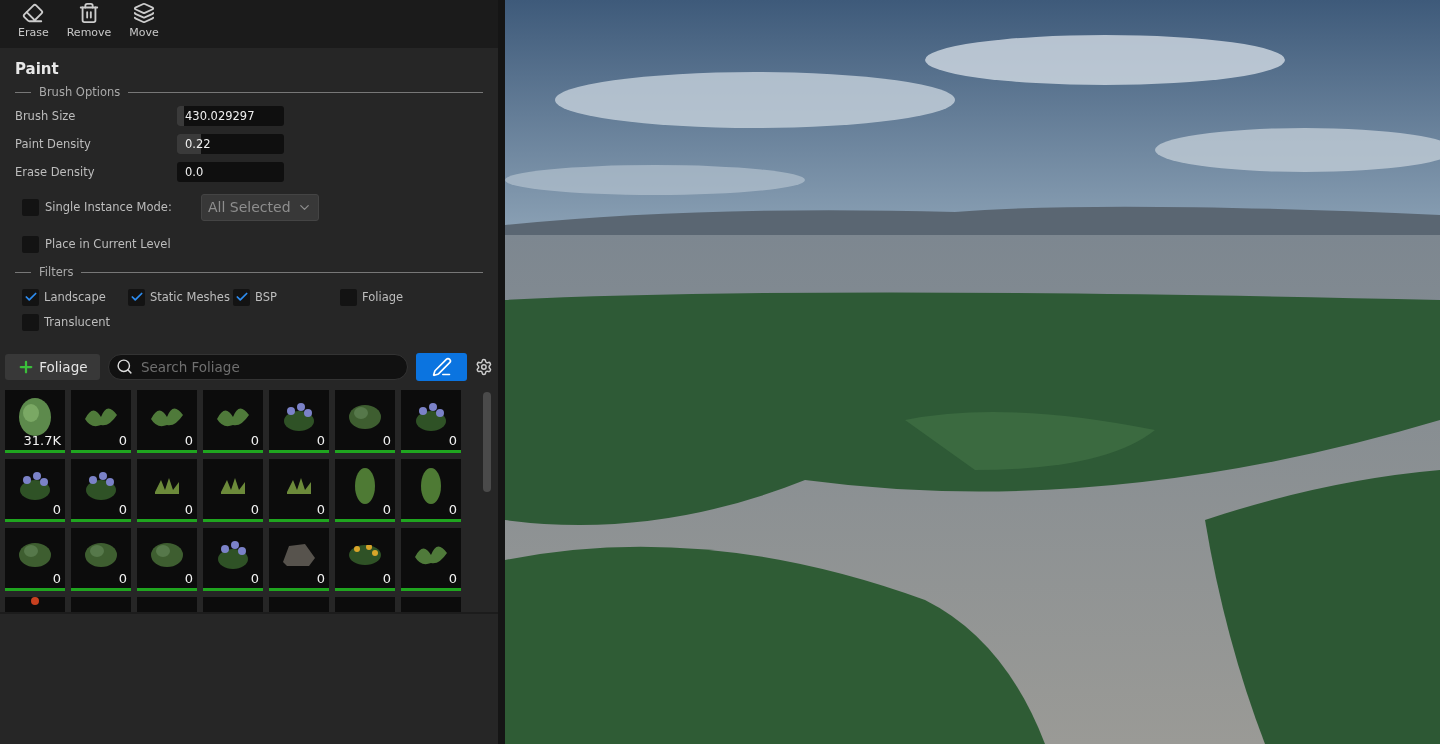 Image resolution: width=1440 pixels, height=744 pixels. What do you see at coordinates (230, 172) in the screenshot?
I see `number-field: 0.0` at bounding box center [230, 172].